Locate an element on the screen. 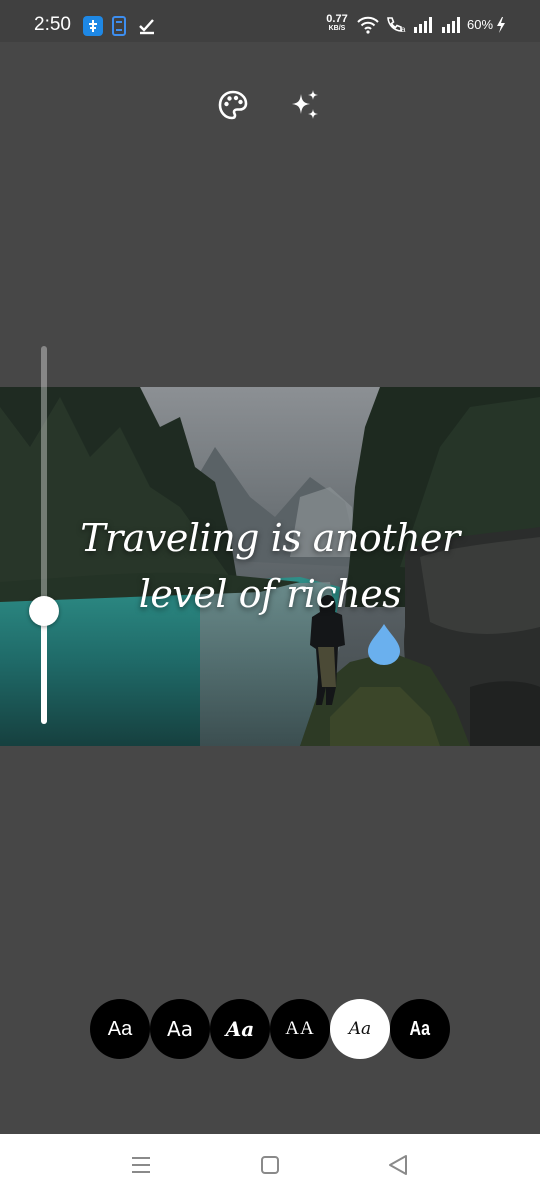 The width and height of the screenshot is (540, 1200). font-option-script: Aa is located at coordinates (360, 1029).